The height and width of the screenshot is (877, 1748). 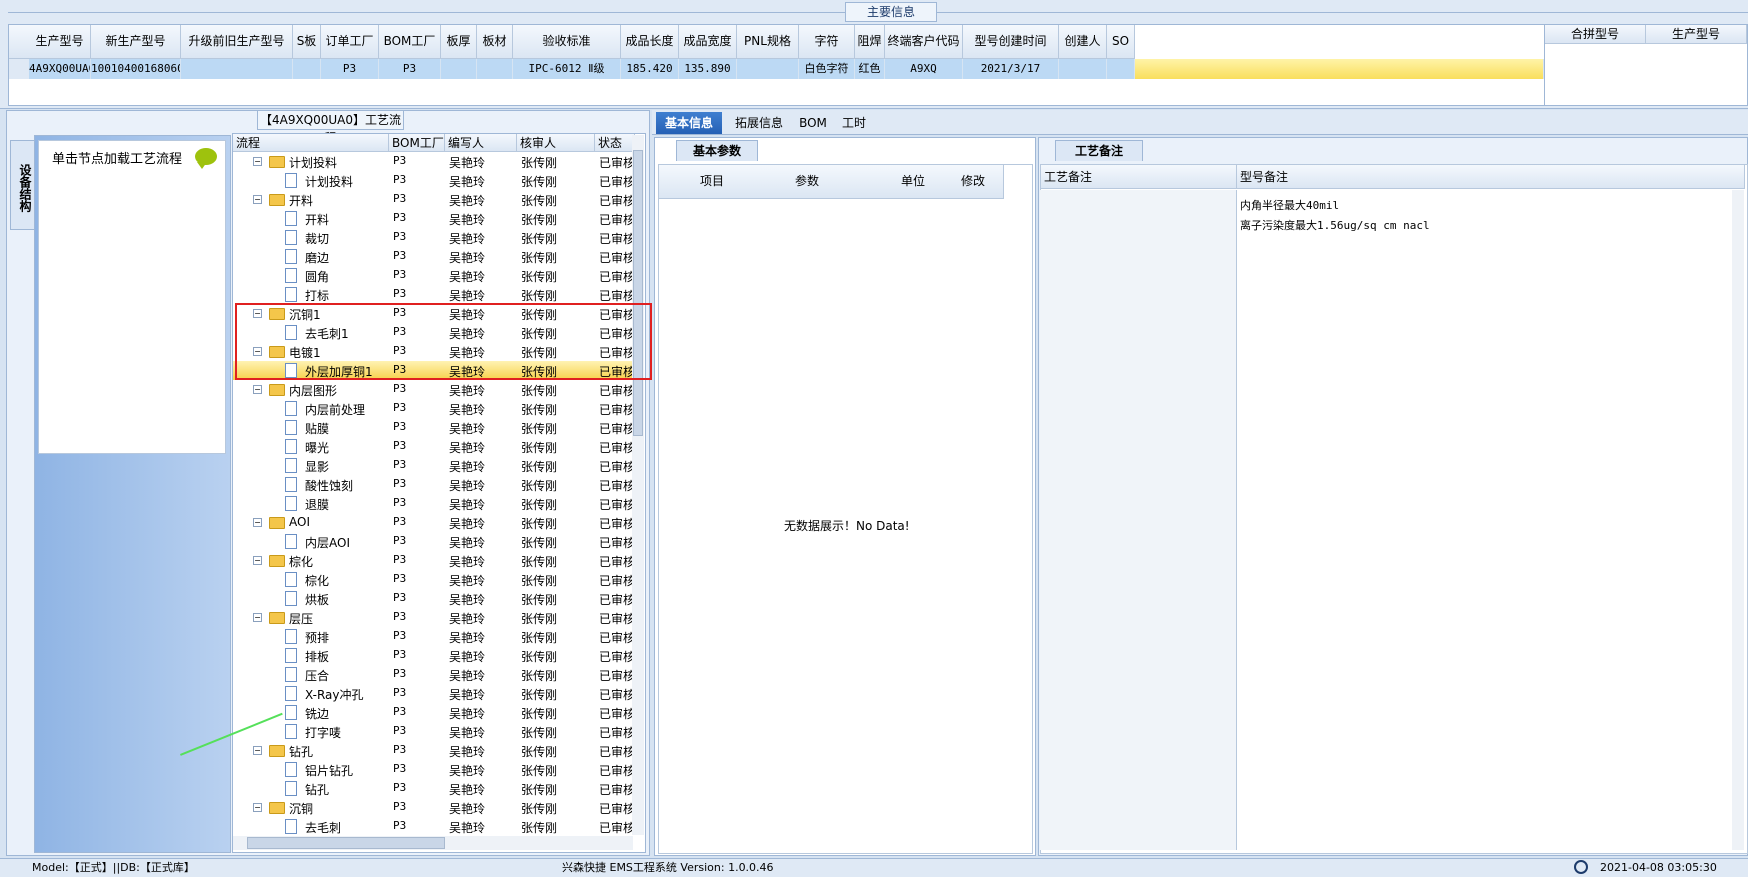 I want to click on basic-params-header: 参数, so click(x=807, y=182).